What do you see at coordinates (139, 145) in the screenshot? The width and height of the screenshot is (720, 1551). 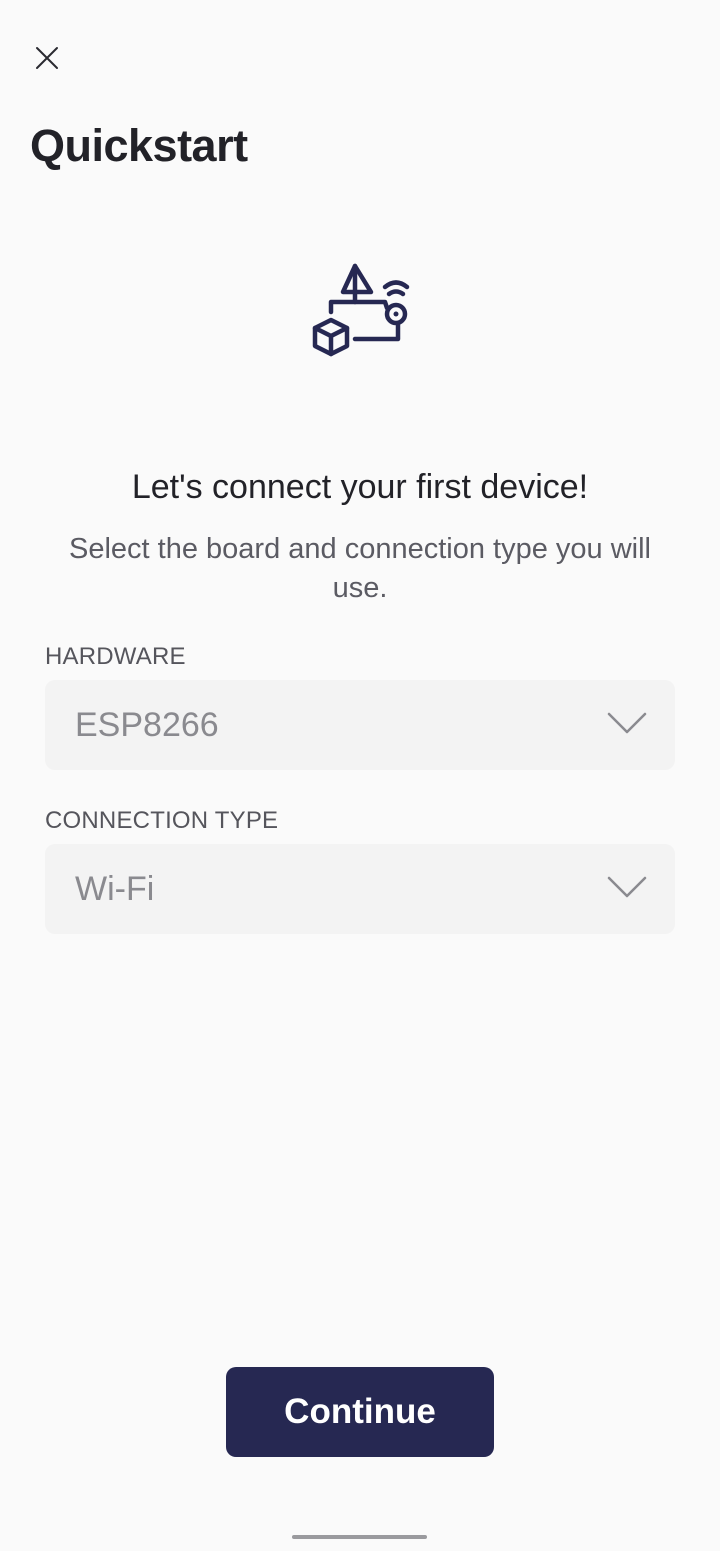 I see `page-title: Quickstart` at bounding box center [139, 145].